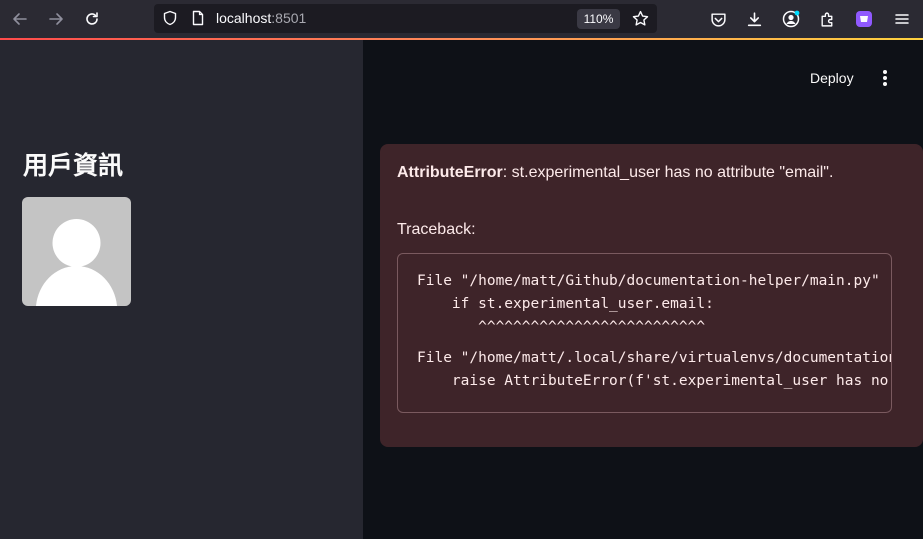 Image resolution: width=923 pixels, height=539 pixels. What do you see at coordinates (832, 78) in the screenshot?
I see `deploy-button: Deploy` at bounding box center [832, 78].